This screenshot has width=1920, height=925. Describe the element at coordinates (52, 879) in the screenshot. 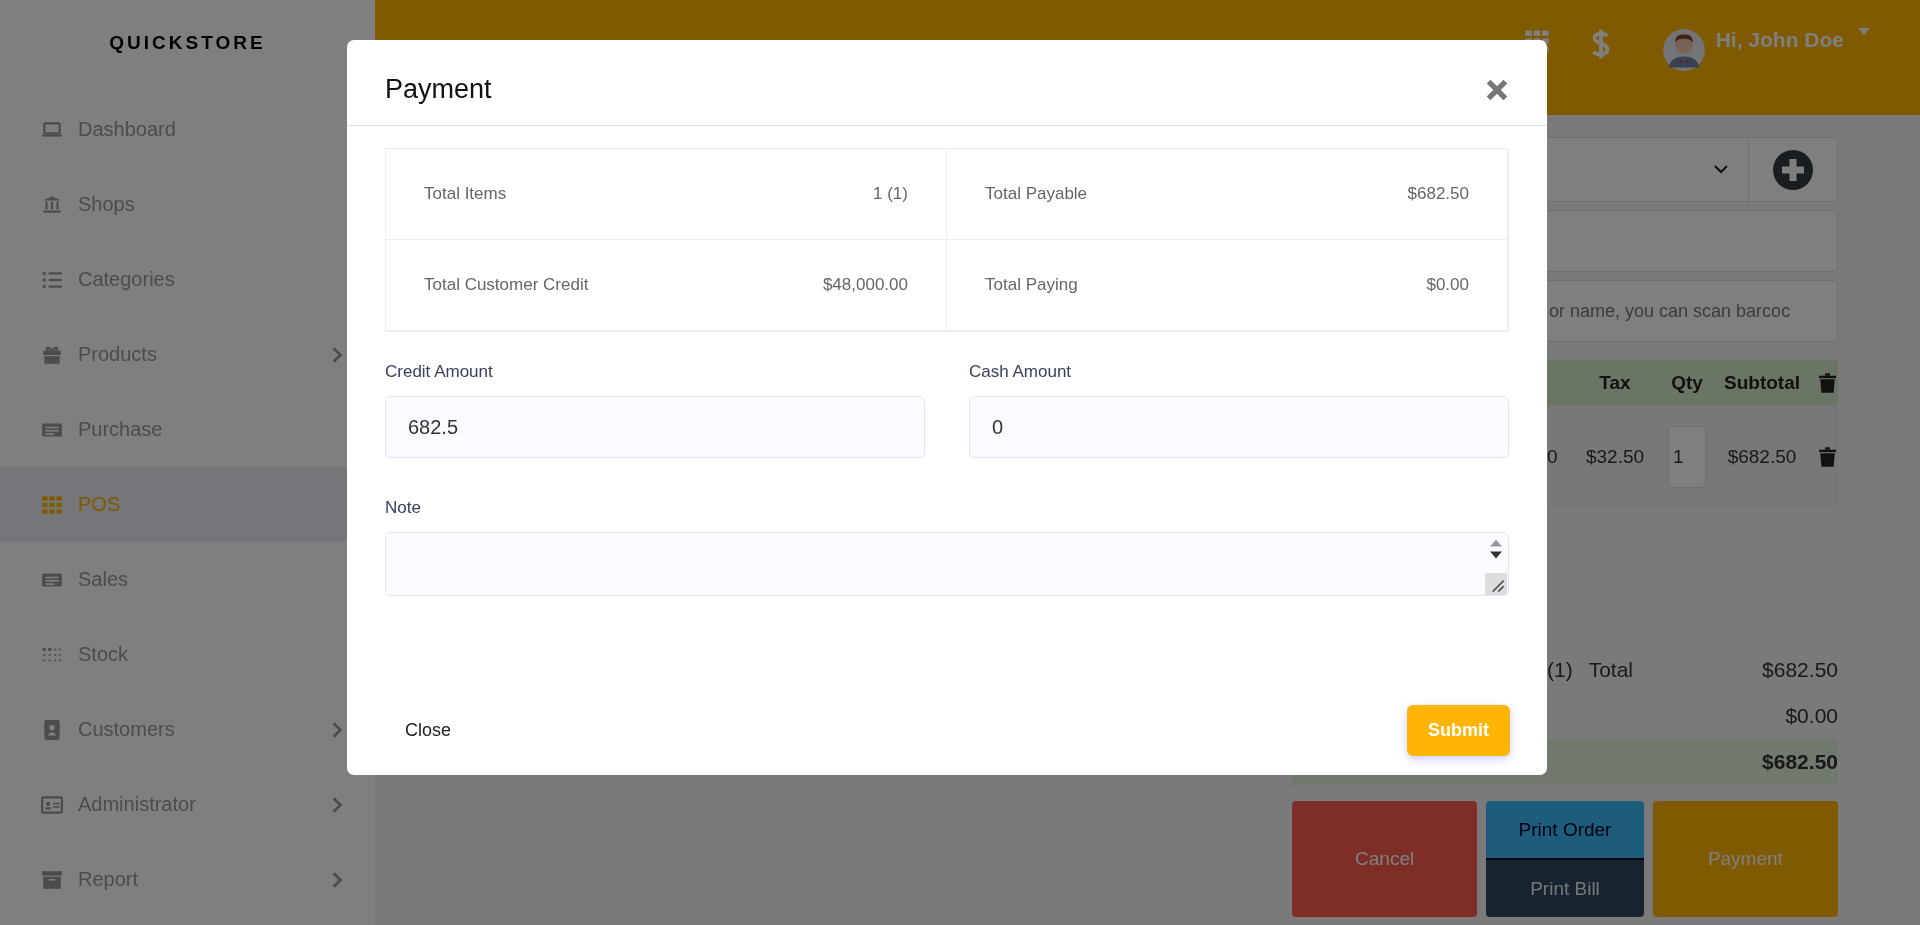

I see `archive-icon` at that location.